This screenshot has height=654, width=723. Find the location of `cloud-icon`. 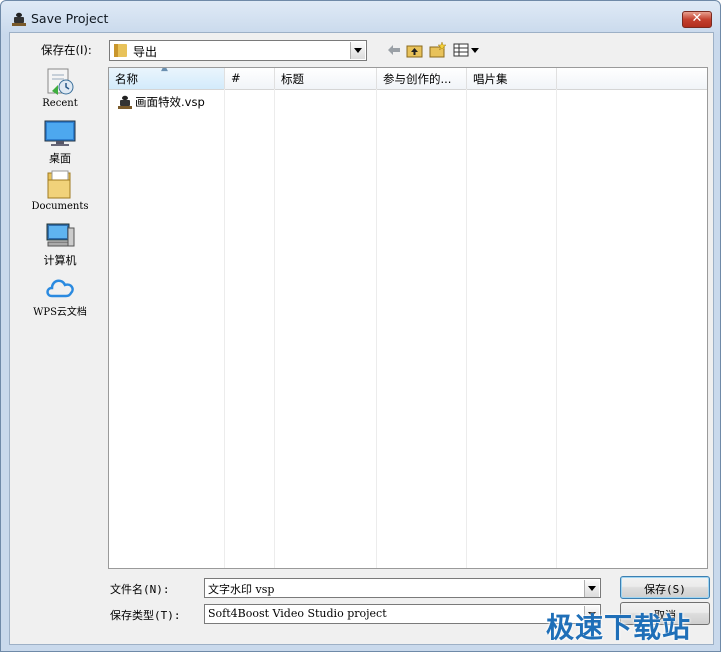

cloud-icon is located at coordinates (60, 288).